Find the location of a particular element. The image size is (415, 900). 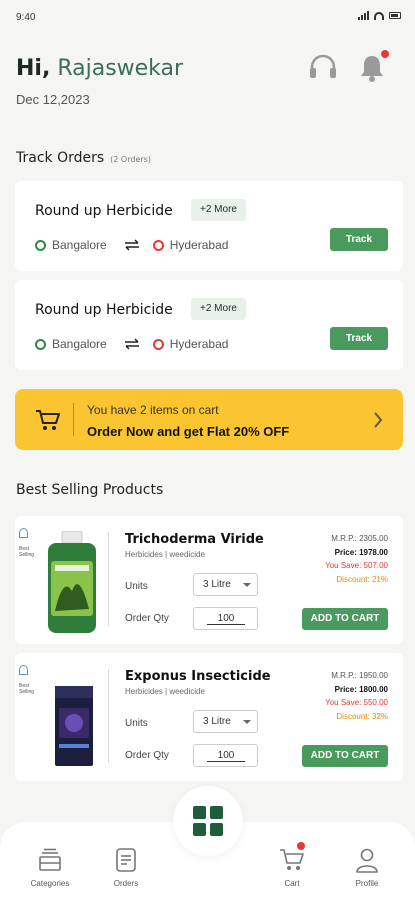

greeting: Hi, Rajaswekar is located at coordinates (99, 68).